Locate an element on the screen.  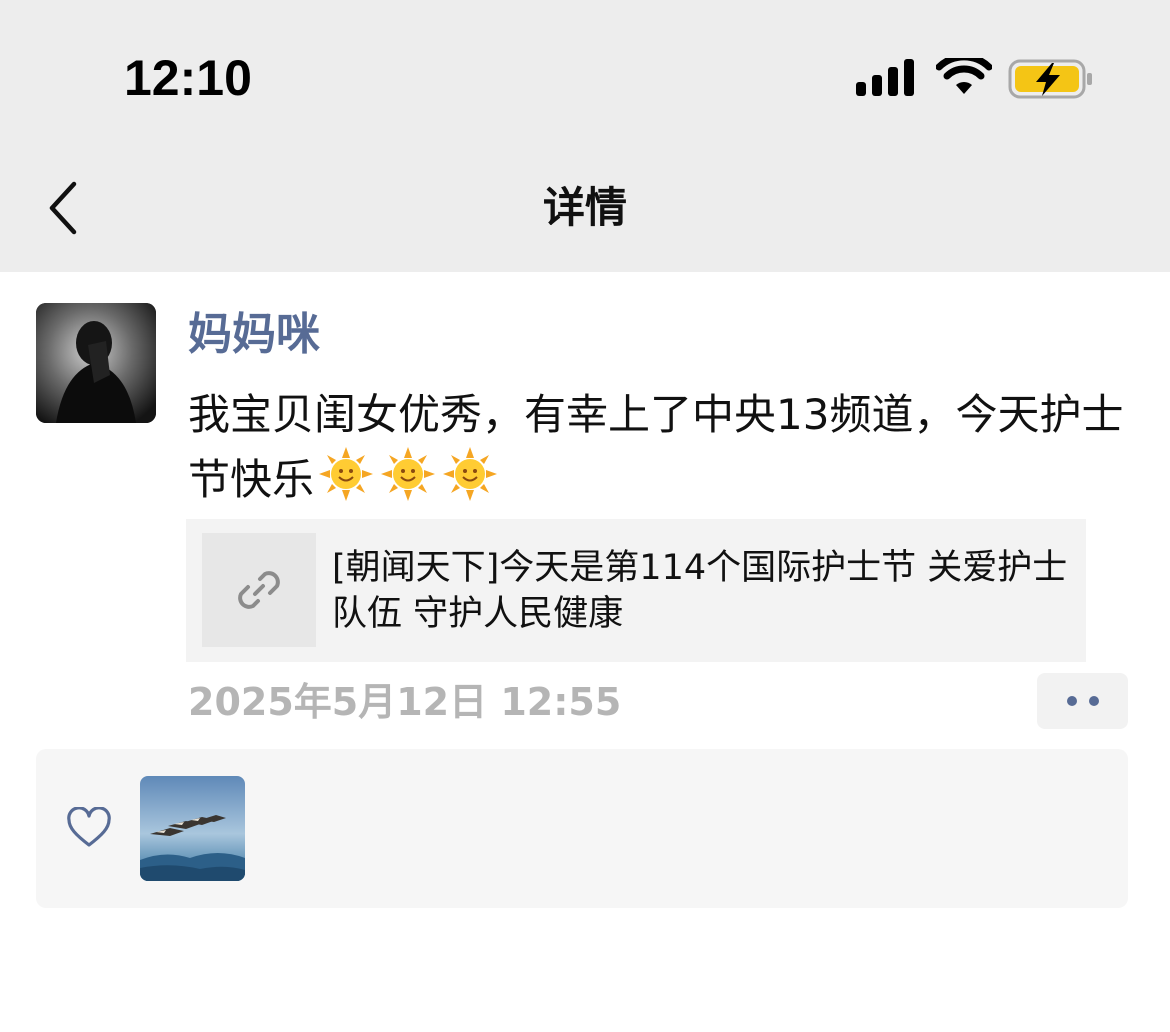
liker-avatar-photo is located at coordinates (192, 828).